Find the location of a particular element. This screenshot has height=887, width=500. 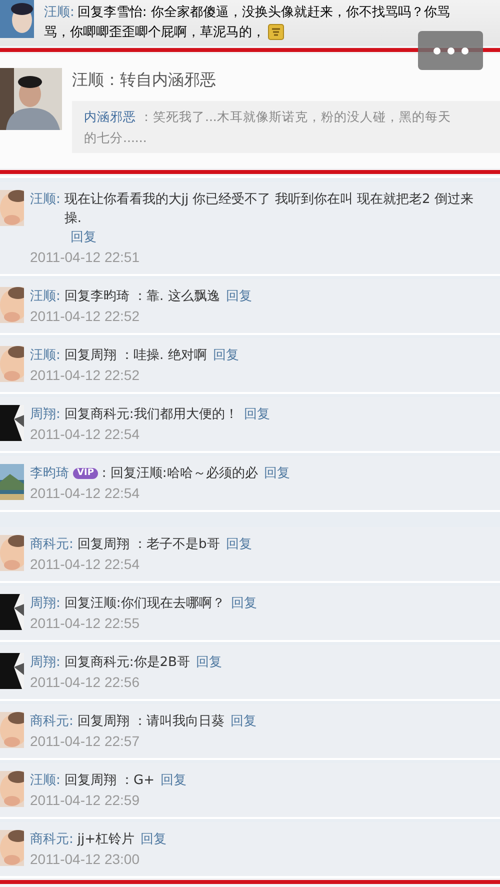

comment-text: 回复周翔 ：请叫我向日葵 is located at coordinates (151, 722).